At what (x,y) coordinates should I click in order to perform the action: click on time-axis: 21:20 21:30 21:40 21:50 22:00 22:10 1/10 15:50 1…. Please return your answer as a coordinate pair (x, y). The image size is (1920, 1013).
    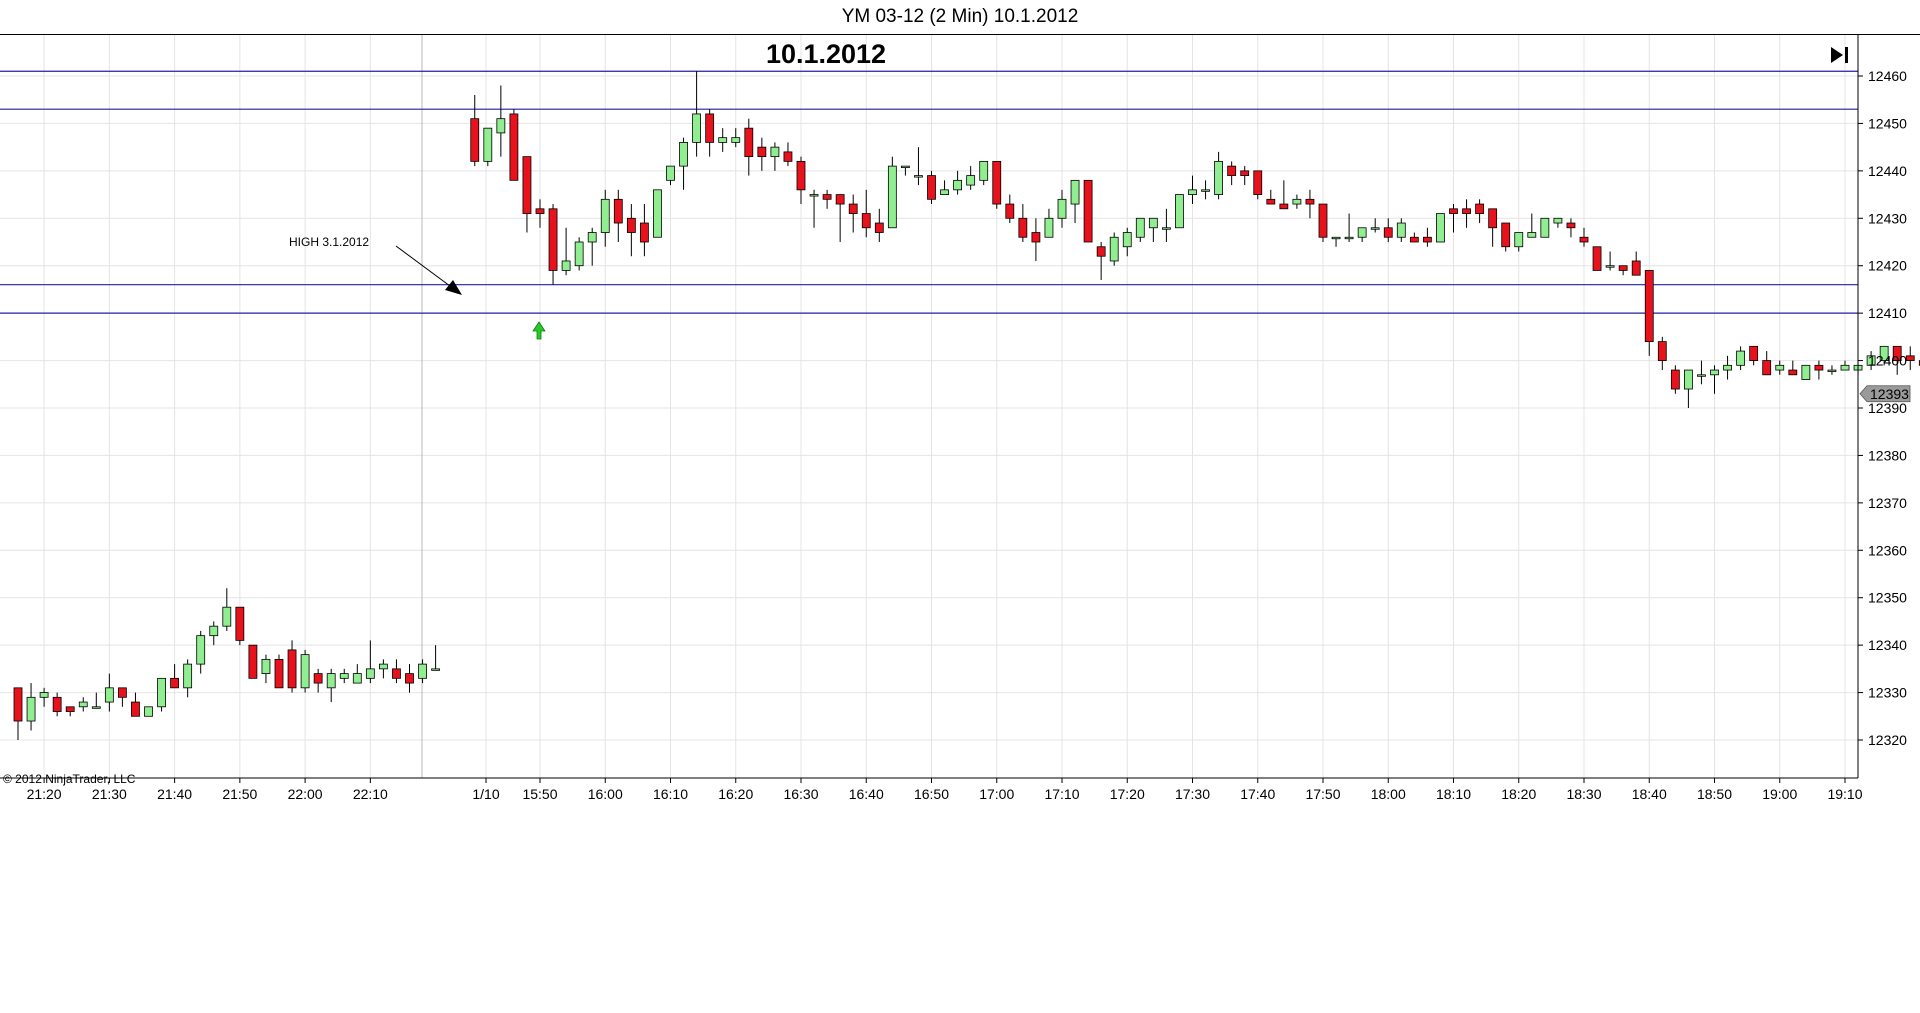
    Looking at the image, I should click on (931, 789).